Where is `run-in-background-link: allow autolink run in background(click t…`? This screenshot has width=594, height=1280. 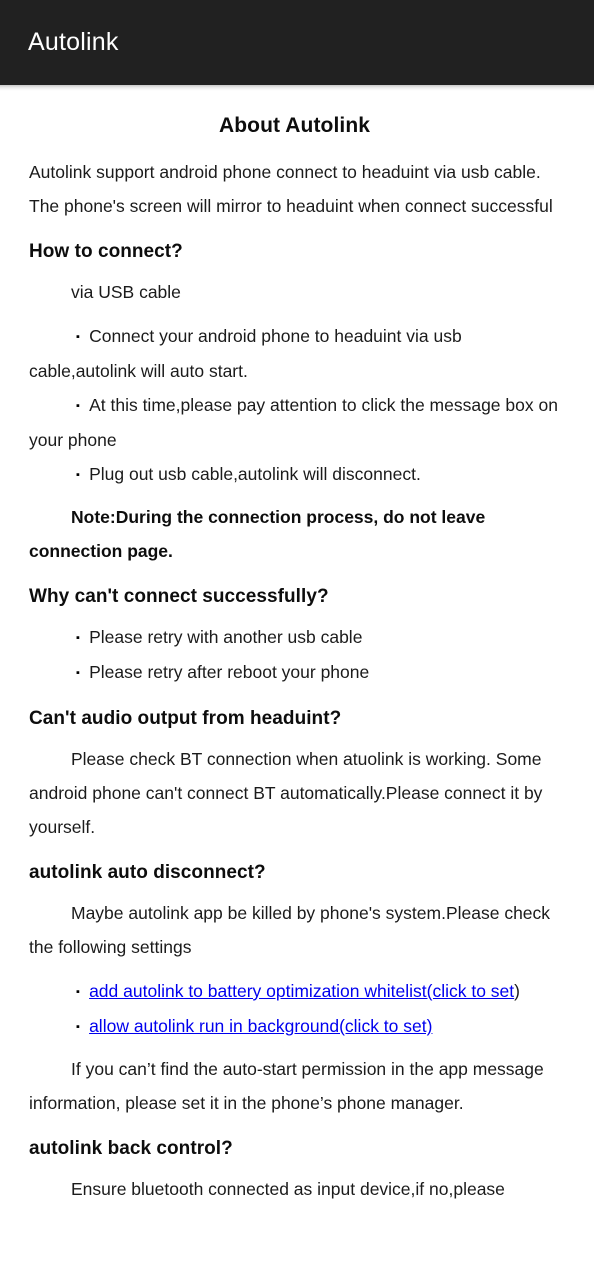
run-in-background-link: allow autolink run in background(click t… is located at coordinates (260, 1026).